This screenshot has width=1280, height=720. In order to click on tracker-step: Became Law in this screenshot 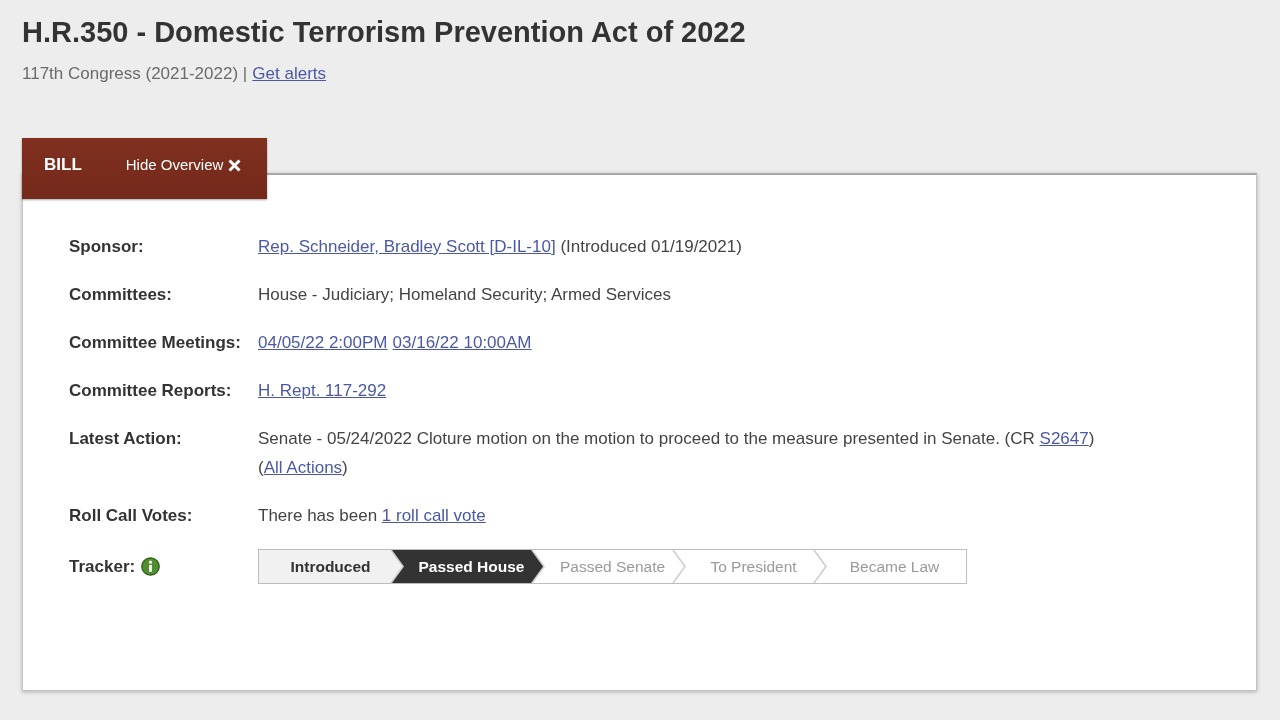, I will do `click(890, 566)`.